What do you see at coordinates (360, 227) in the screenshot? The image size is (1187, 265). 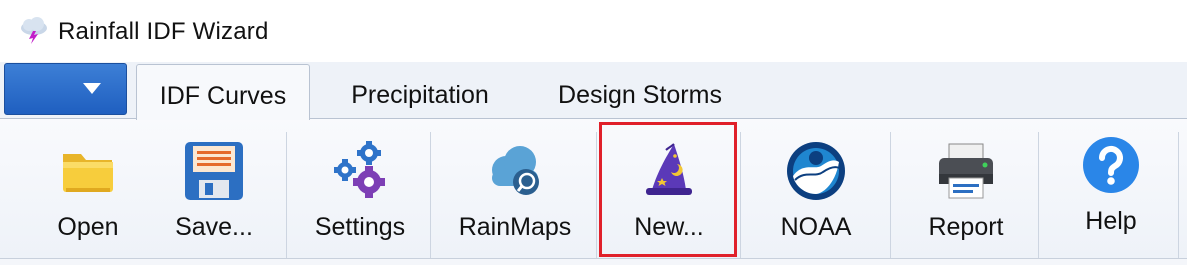 I see `settings-label: Settings` at bounding box center [360, 227].